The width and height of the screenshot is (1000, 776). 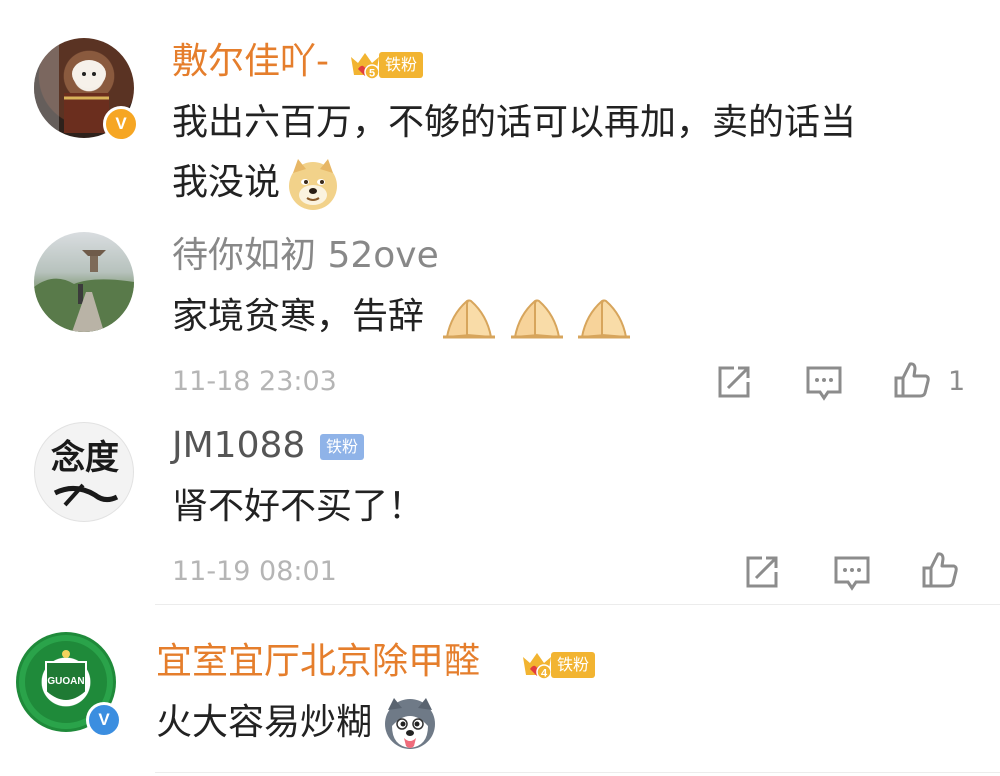 I want to click on fan-badge: 4 铁粉, so click(x=558, y=665).